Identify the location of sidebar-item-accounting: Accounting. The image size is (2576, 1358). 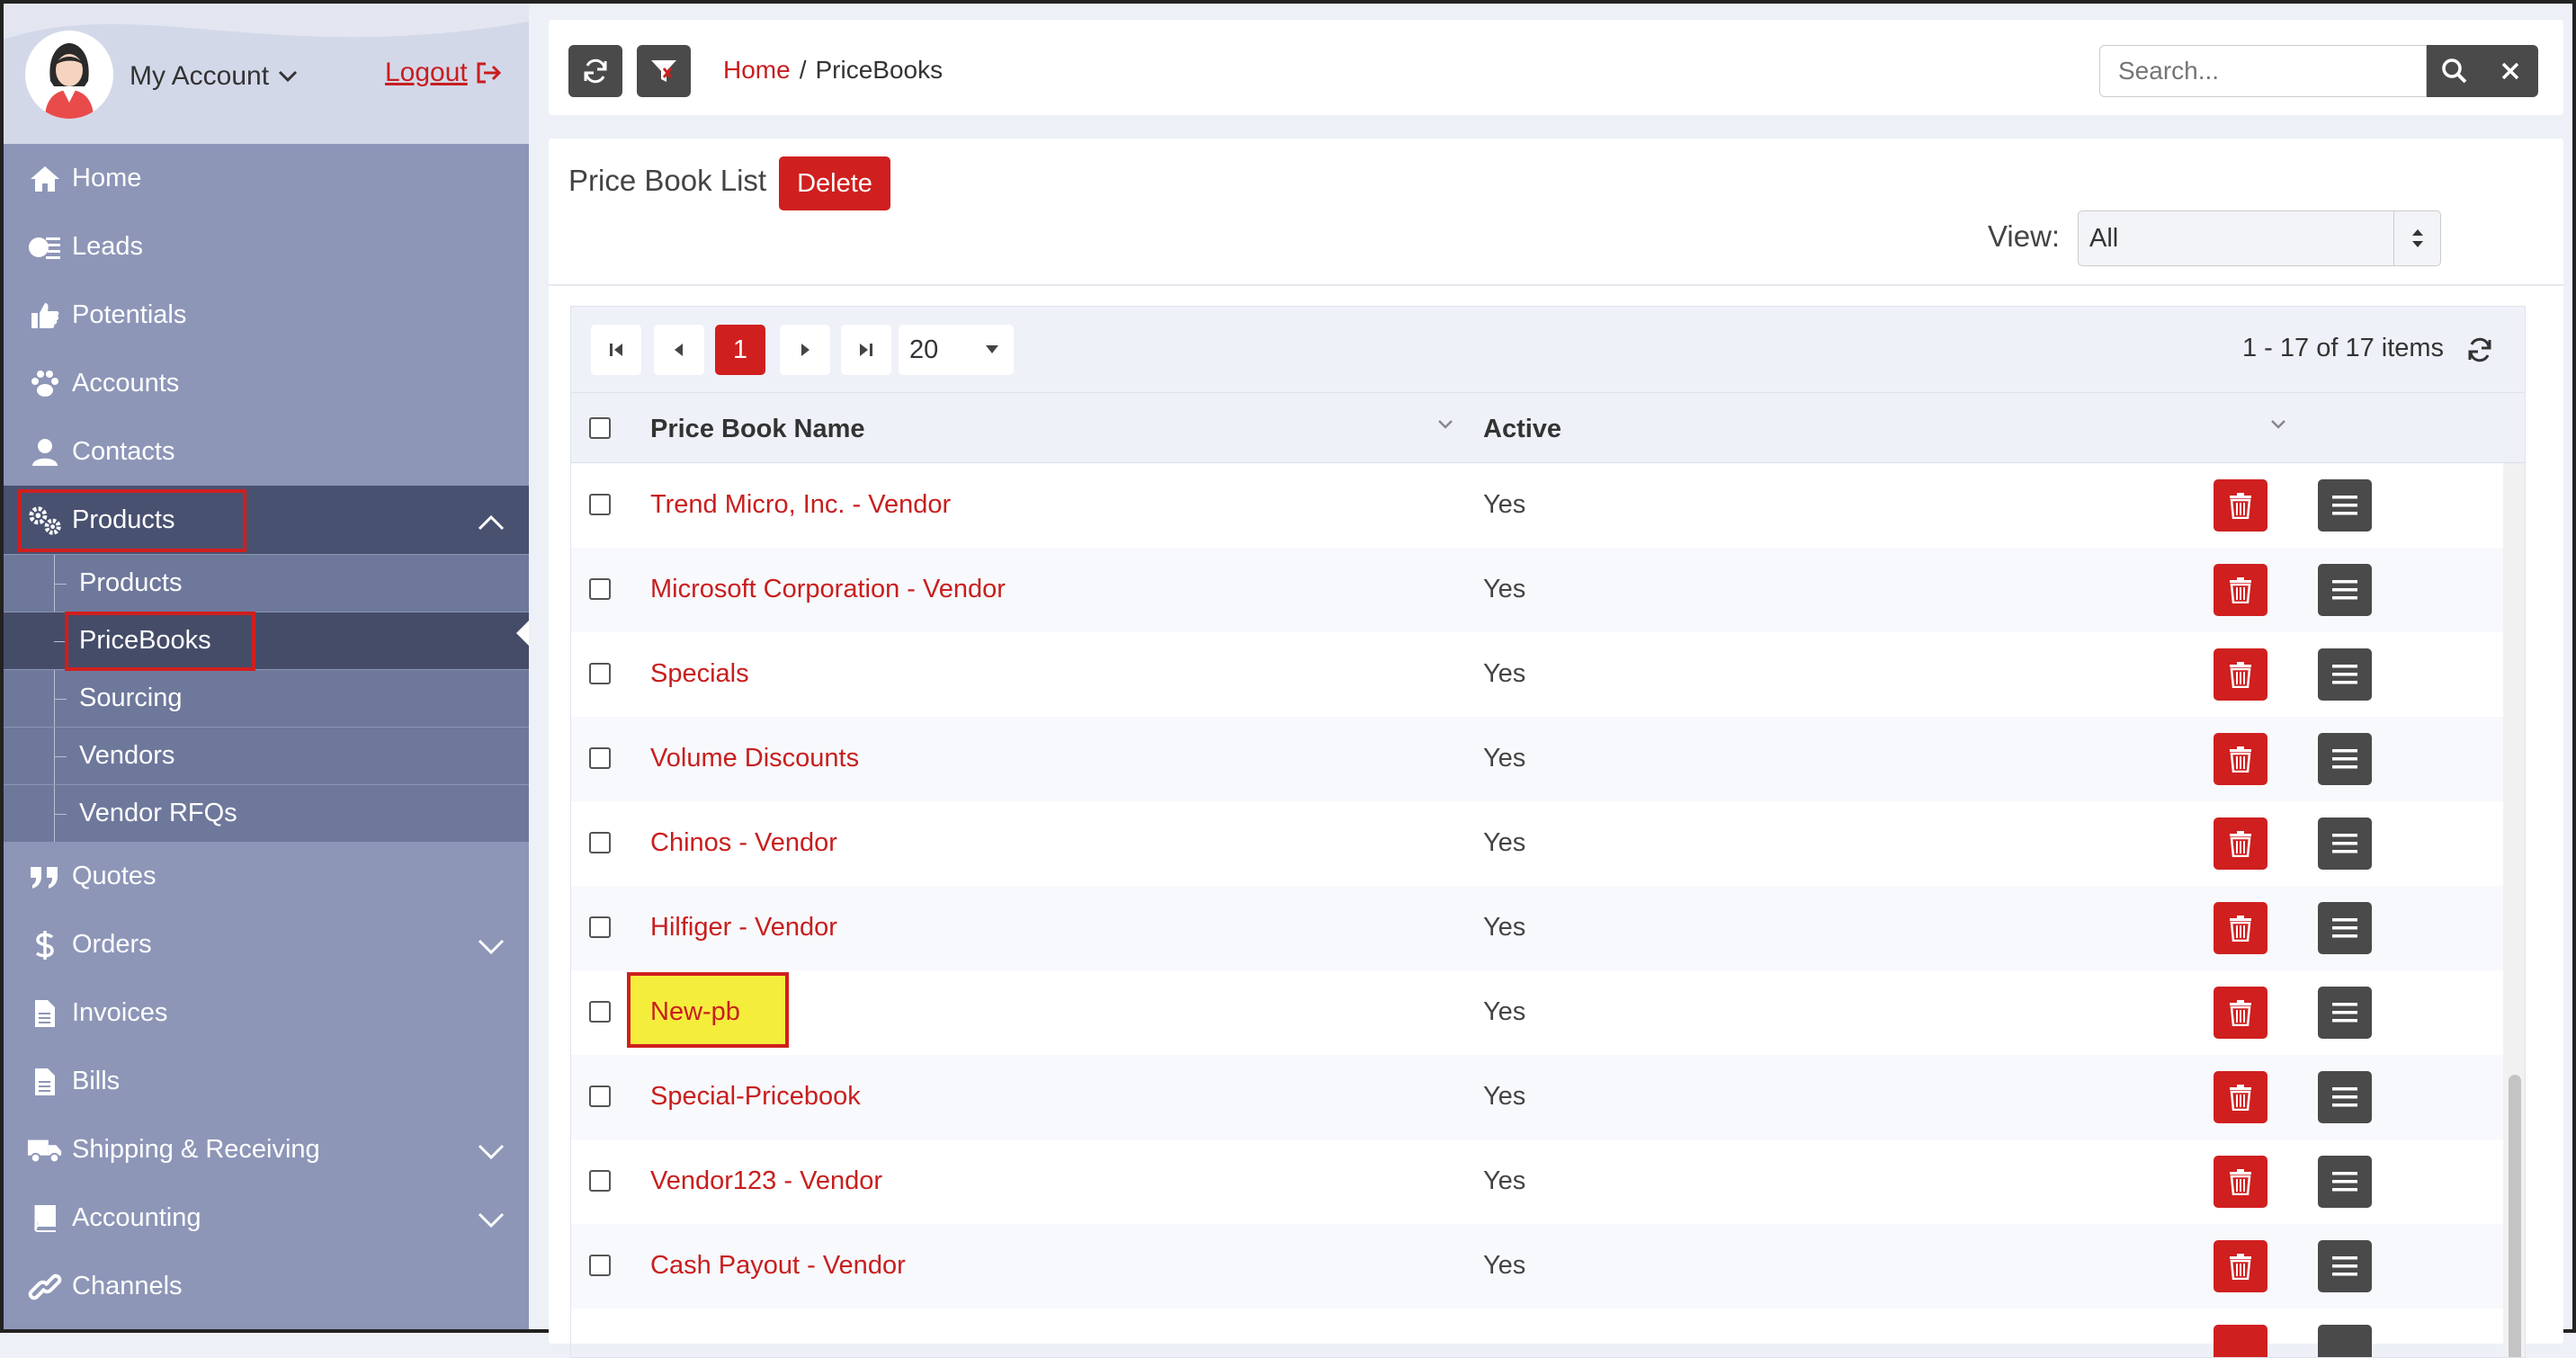
(266, 1218).